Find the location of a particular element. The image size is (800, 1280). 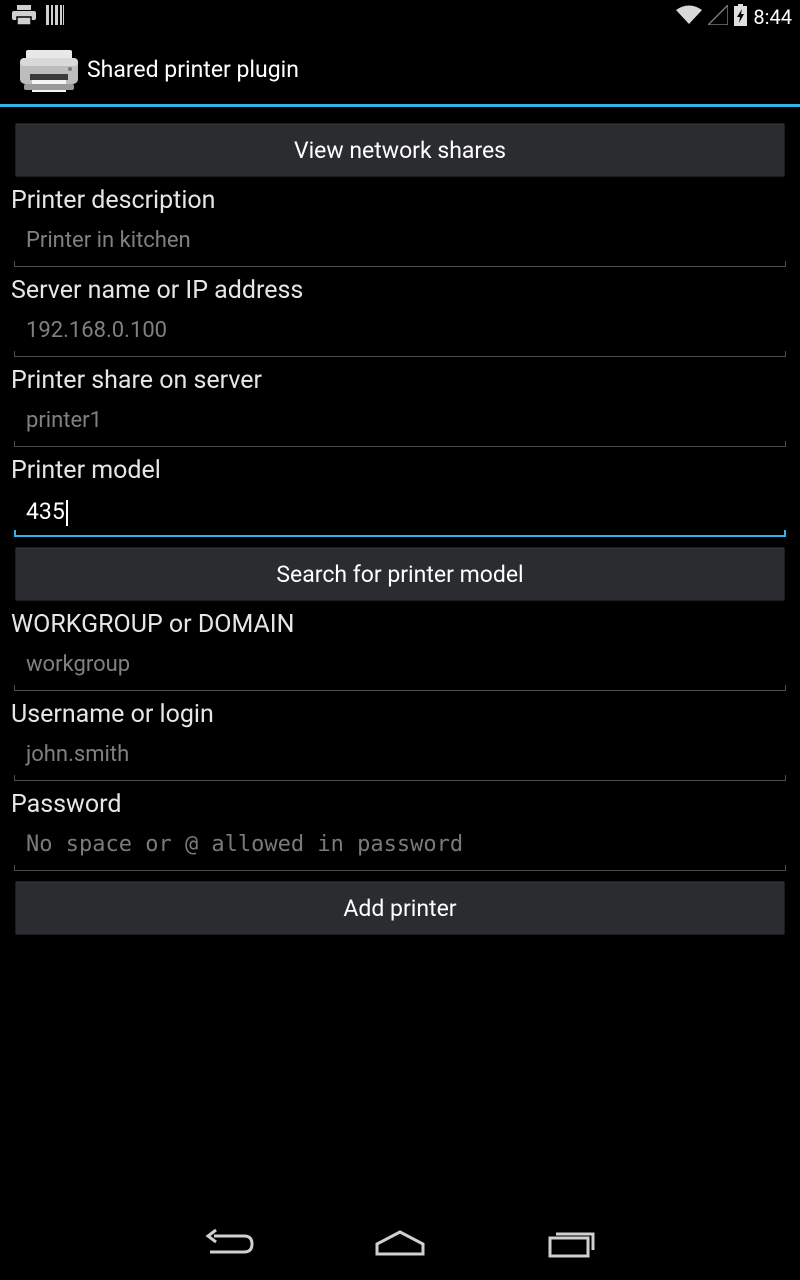

server-placeholder: 192.168.0.100 is located at coordinates (97, 330).